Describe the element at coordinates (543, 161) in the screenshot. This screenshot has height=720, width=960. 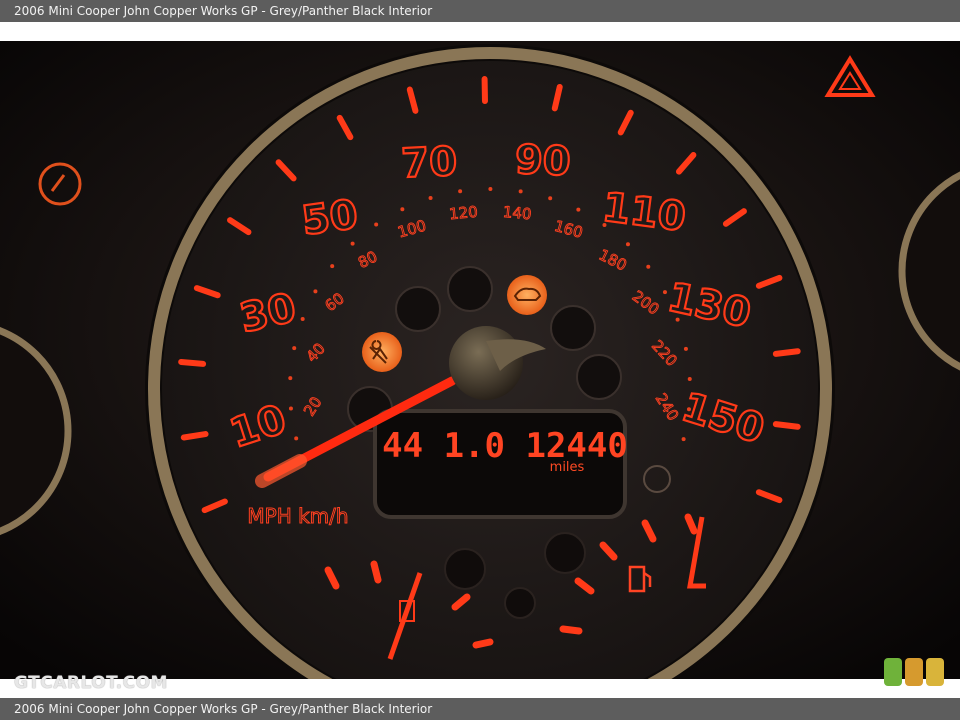
I see `mph-label: 90` at that location.